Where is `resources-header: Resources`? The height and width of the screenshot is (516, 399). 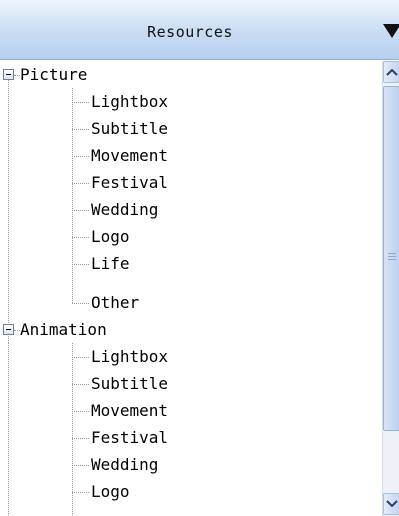 resources-header: Resources is located at coordinates (199, 30).